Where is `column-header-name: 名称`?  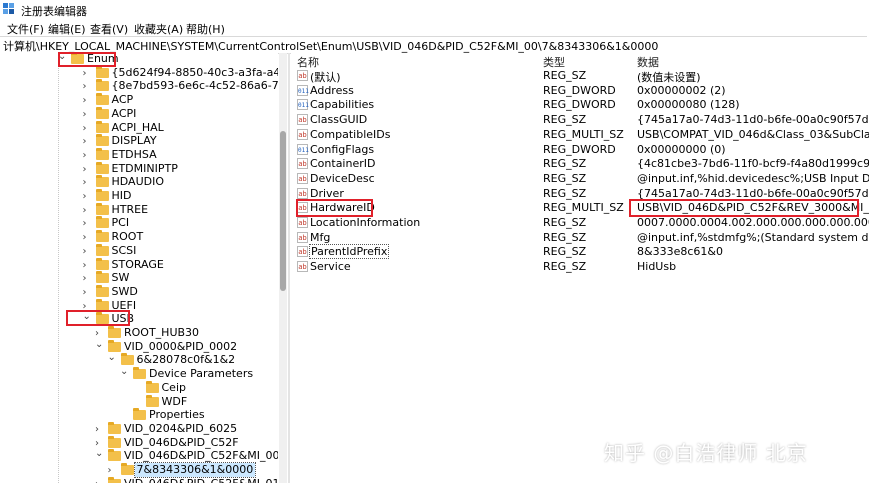 column-header-name: 名称 is located at coordinates (308, 62).